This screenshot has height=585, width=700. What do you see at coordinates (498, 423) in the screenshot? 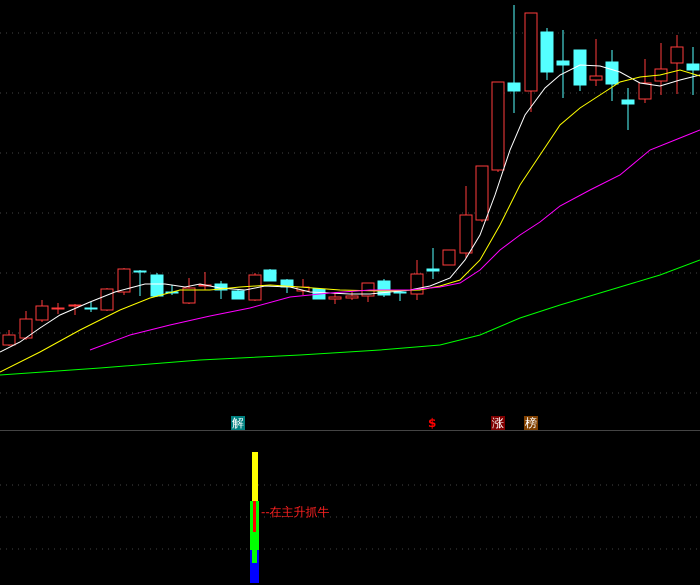
I see `signal-badge: 涨` at bounding box center [498, 423].